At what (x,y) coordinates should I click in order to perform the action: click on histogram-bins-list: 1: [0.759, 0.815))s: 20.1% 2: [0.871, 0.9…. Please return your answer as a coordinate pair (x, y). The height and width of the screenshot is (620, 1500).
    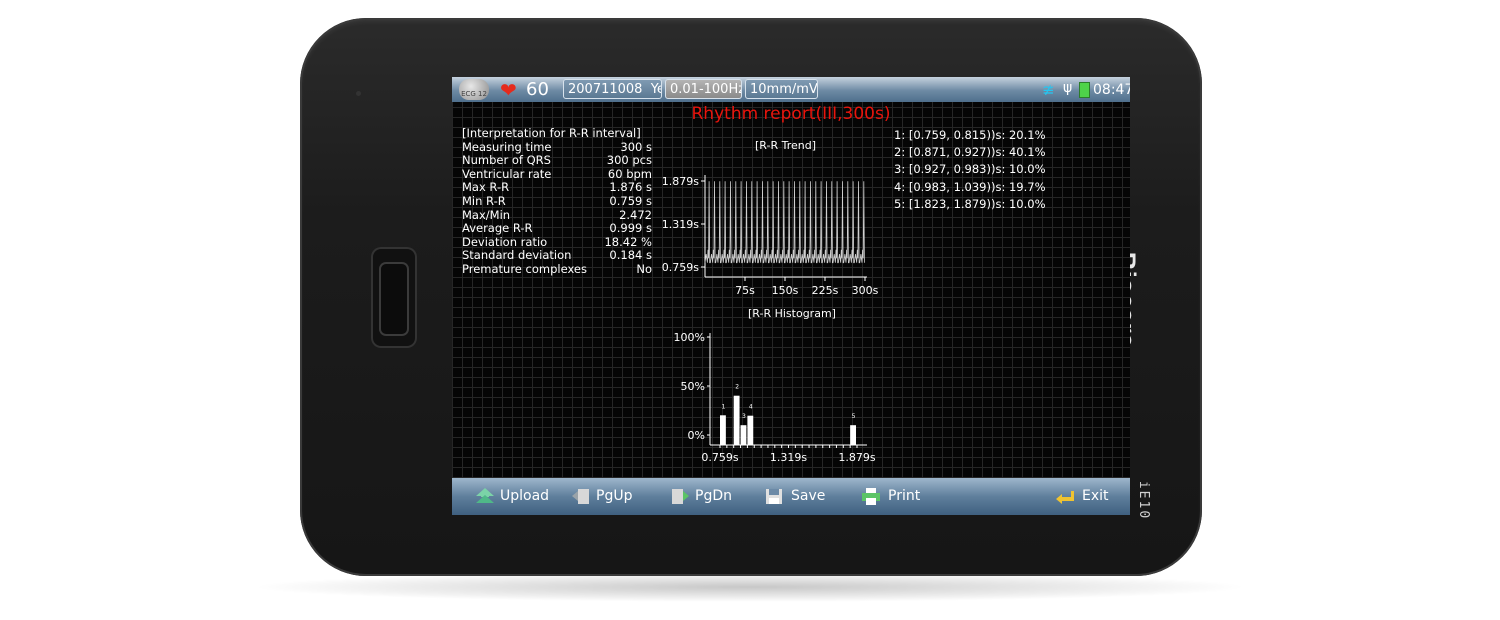
    Looking at the image, I should click on (970, 170).